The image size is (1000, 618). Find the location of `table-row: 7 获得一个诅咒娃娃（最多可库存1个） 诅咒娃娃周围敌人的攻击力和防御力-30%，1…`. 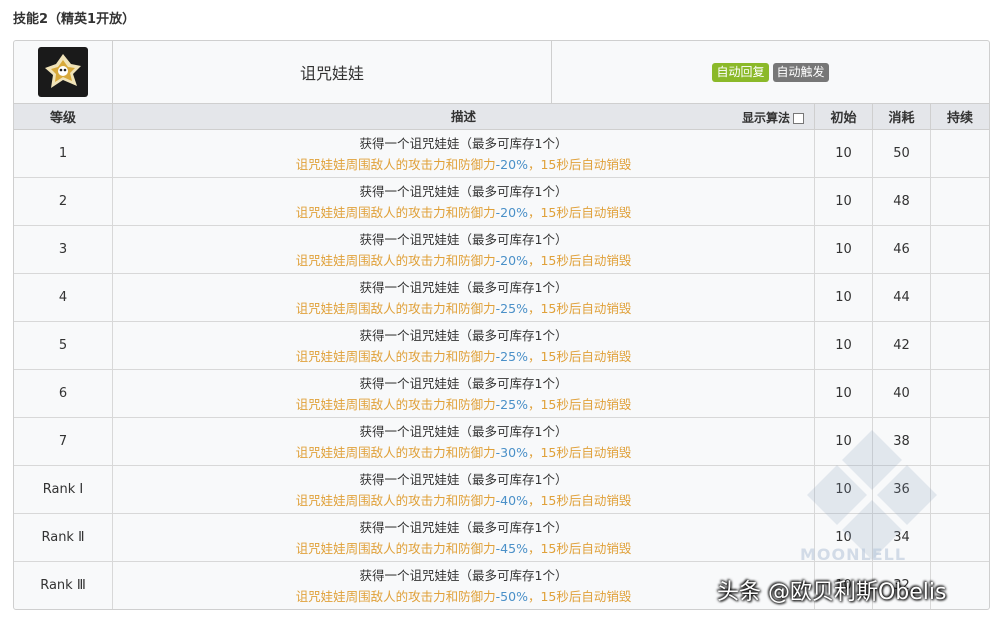

table-row: 7 获得一个诅咒娃娃（最多可库存1个） 诅咒娃娃周围敌人的攻击力和防御力-30%，1… is located at coordinates (501, 442).